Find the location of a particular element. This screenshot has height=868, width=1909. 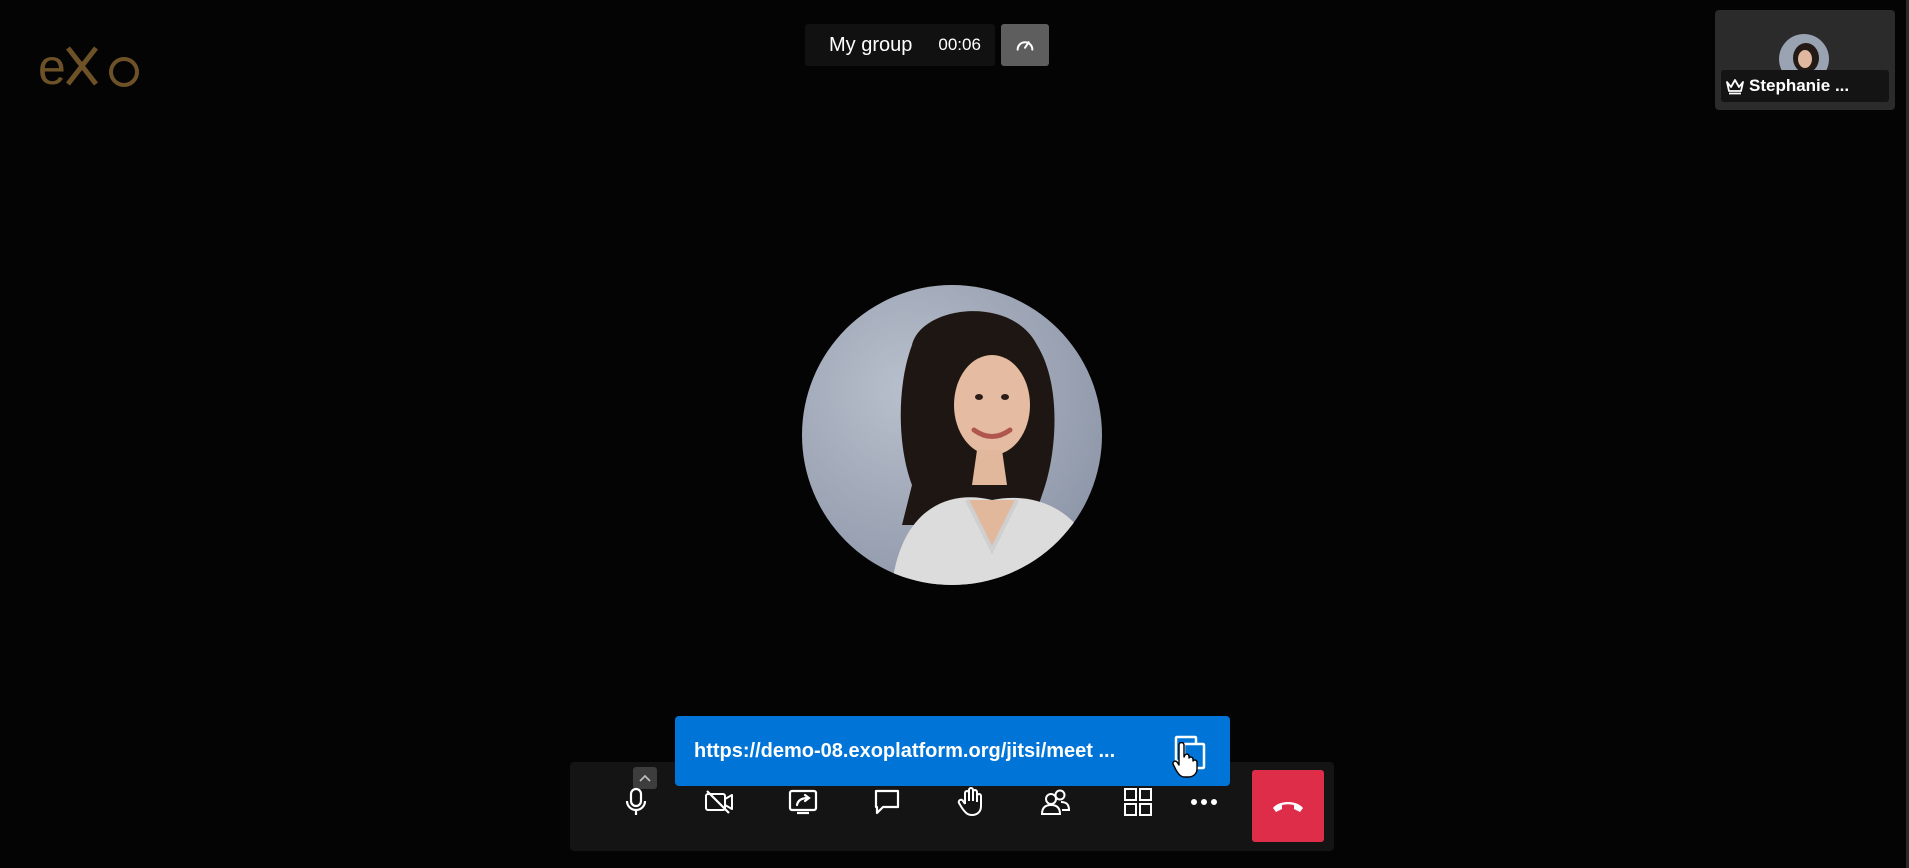

microphone-button is located at coordinates (636, 802).